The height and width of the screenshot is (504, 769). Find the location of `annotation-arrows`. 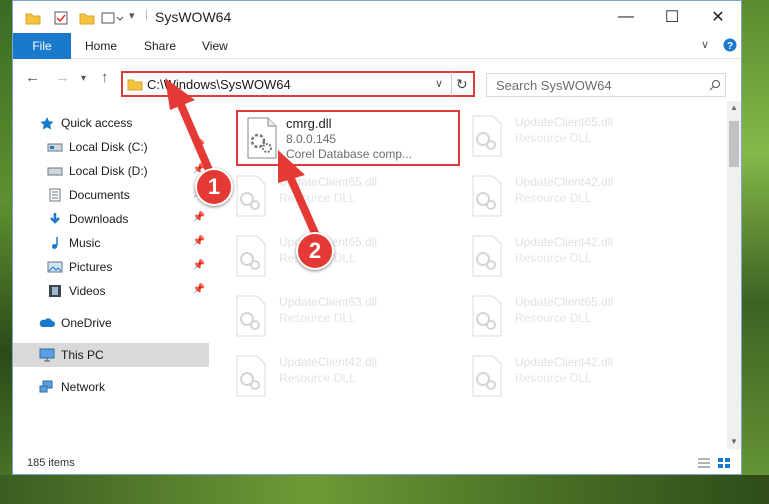

annotation-arrows is located at coordinates (243, 160).